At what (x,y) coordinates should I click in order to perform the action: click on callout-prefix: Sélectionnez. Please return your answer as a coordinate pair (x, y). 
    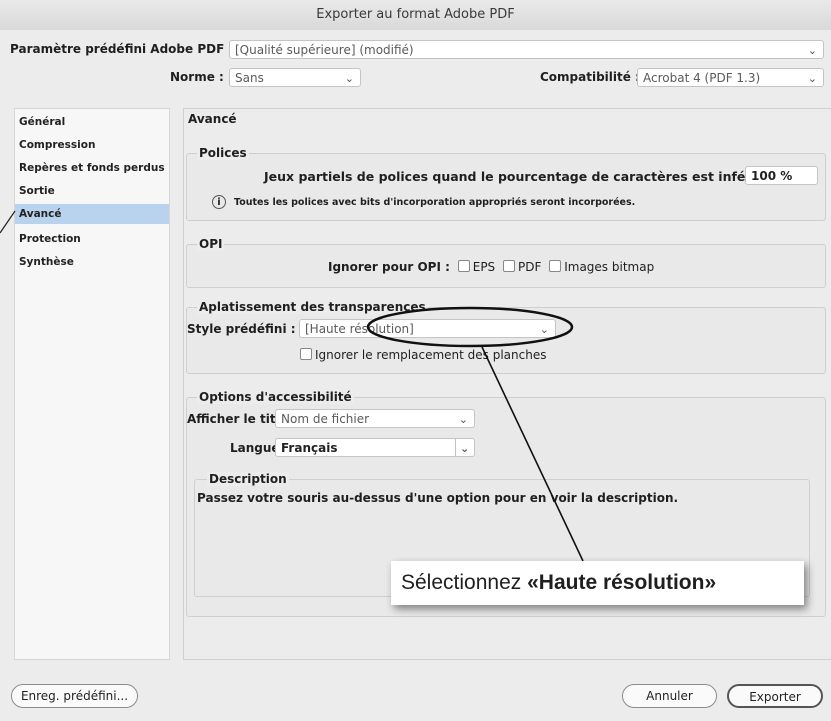
    Looking at the image, I should click on (464, 582).